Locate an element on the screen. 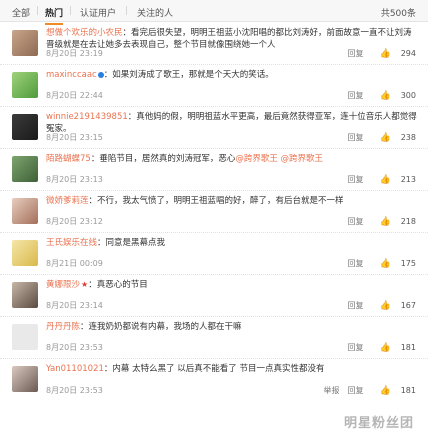 The width and height of the screenshot is (428, 439). comment-text: ：垂陷节目，居然真的刘涛冠军，恶心 is located at coordinates (163, 159).